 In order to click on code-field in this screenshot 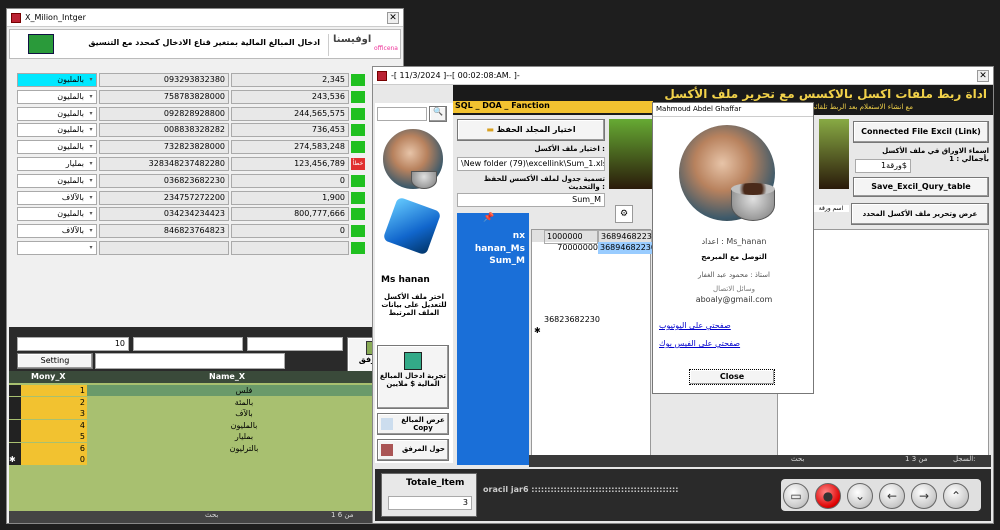, I will do `click(164, 248)`.